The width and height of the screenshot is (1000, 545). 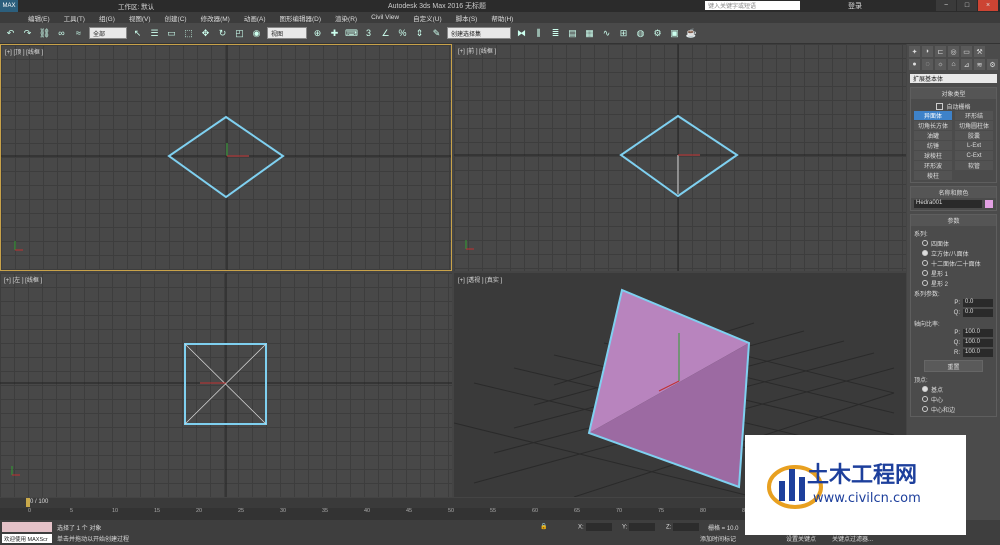 What do you see at coordinates (953, 366) in the screenshot?
I see `reset-button: 重置` at bounding box center [953, 366].